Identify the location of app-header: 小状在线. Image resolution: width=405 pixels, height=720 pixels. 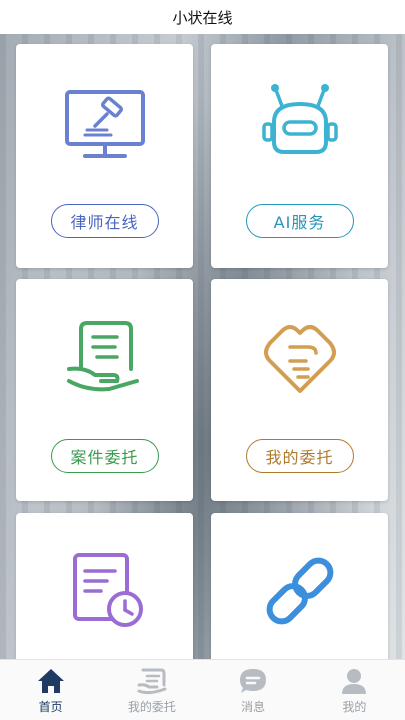
(202, 17).